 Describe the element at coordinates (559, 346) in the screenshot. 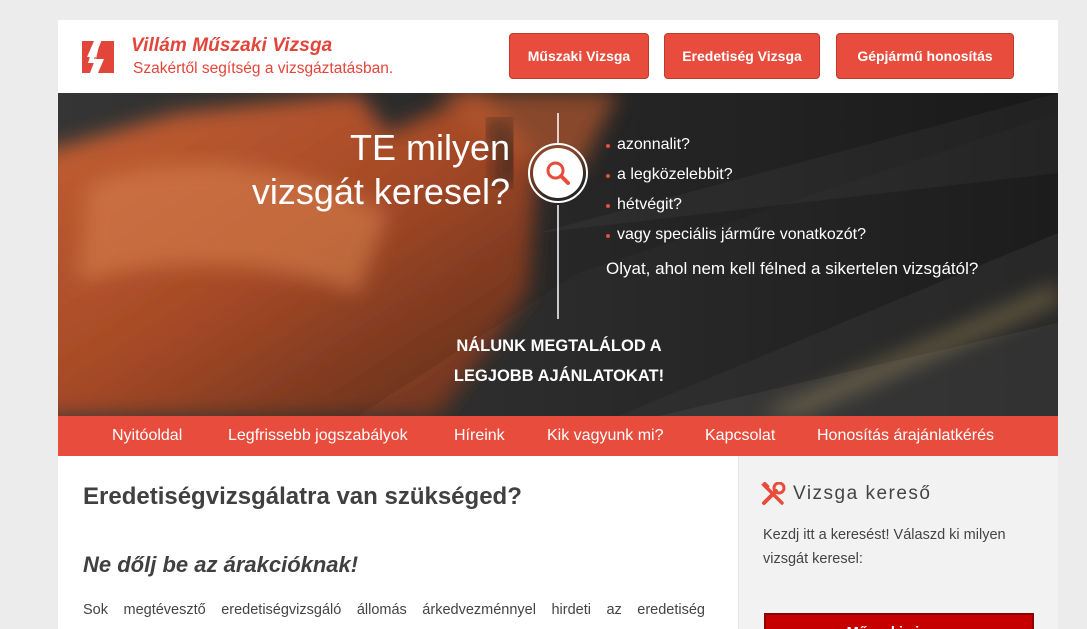

I see `hero-cta-line1: NÁLUNK MEGTALÁLOD A` at that location.